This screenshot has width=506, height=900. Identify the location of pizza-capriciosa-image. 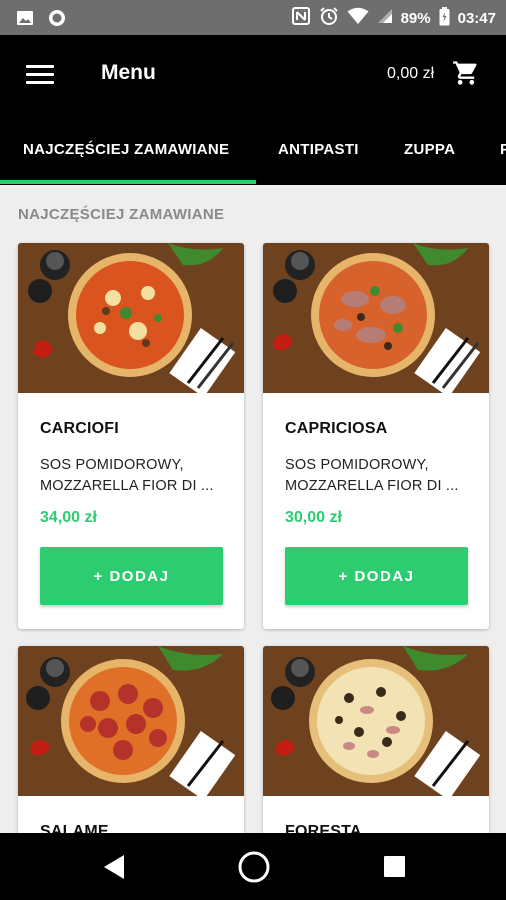
(376, 318).